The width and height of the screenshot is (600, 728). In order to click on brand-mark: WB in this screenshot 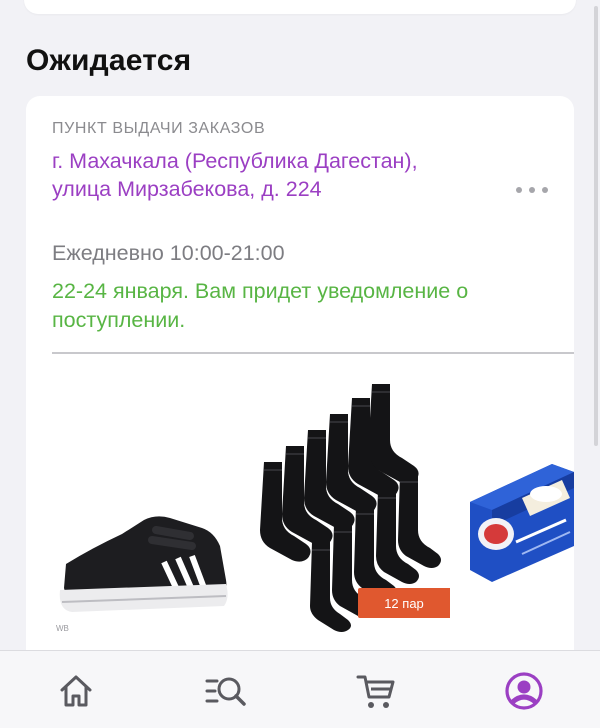, I will do `click(62, 628)`.